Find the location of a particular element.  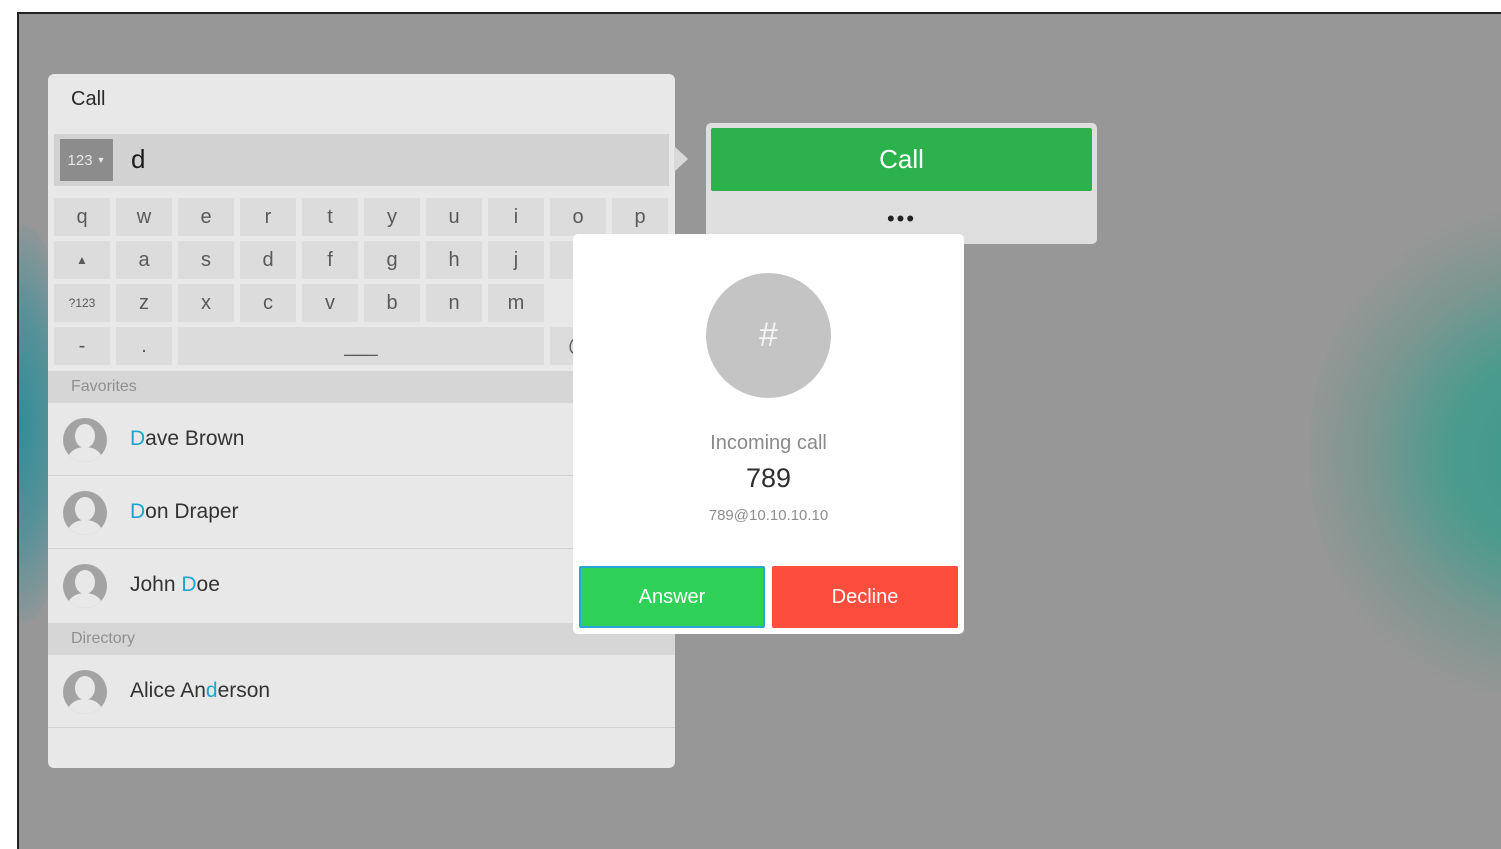

key-o: o is located at coordinates (578, 217).